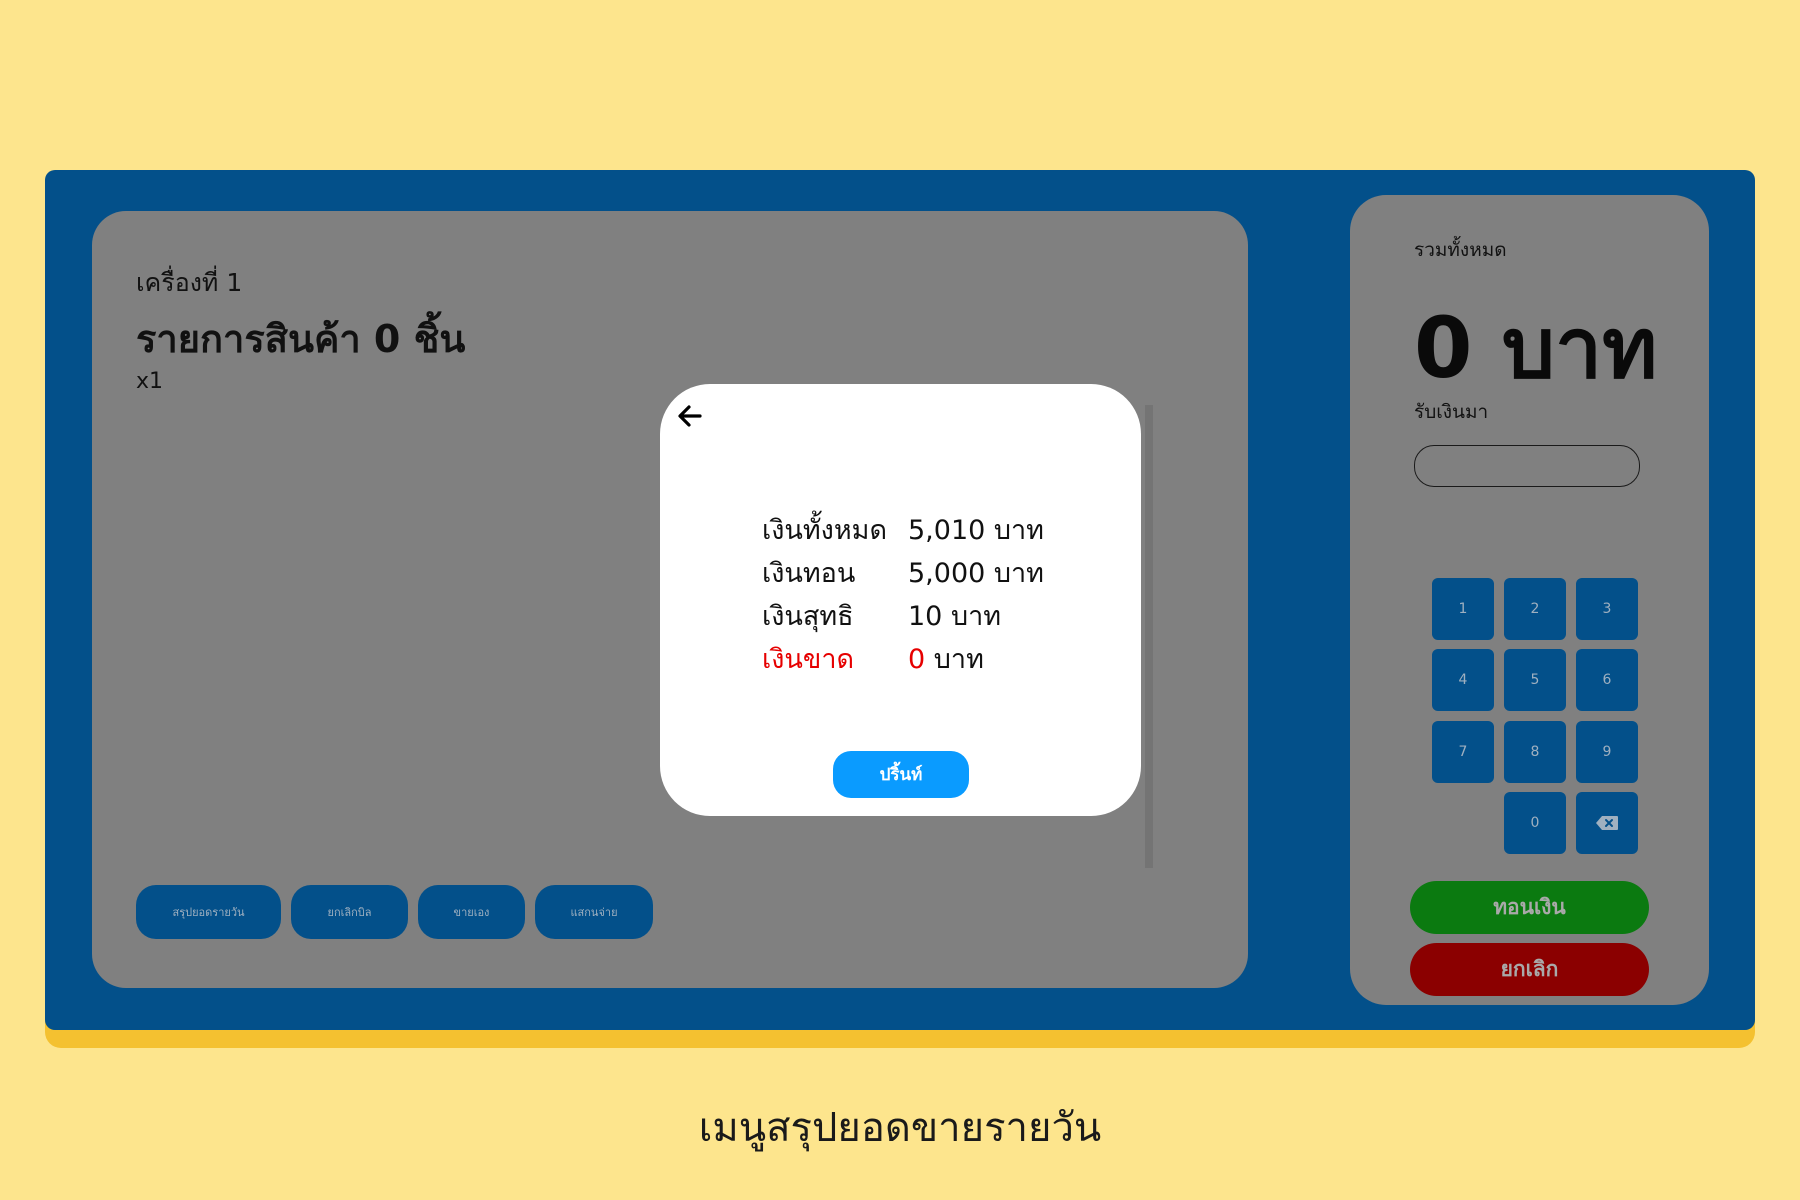 This screenshot has width=1800, height=1200. I want to click on summary-label: เงินทอน, so click(809, 573).